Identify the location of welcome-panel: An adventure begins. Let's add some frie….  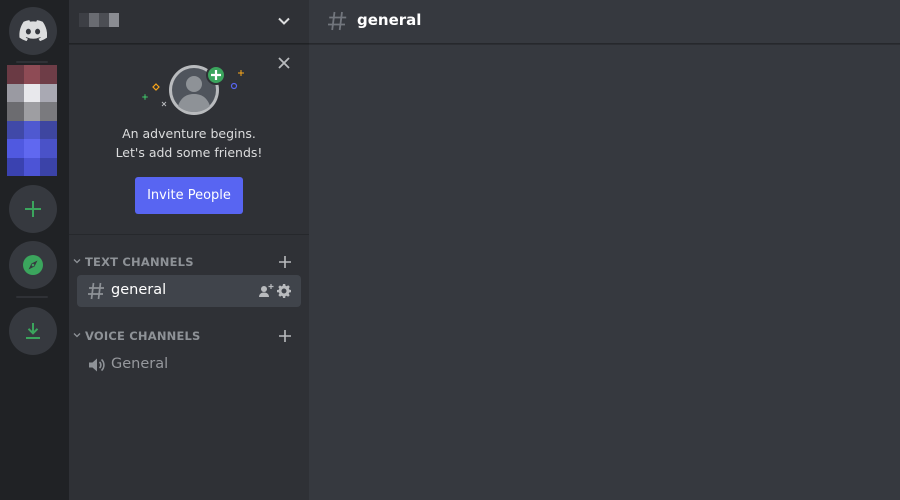
(189, 140).